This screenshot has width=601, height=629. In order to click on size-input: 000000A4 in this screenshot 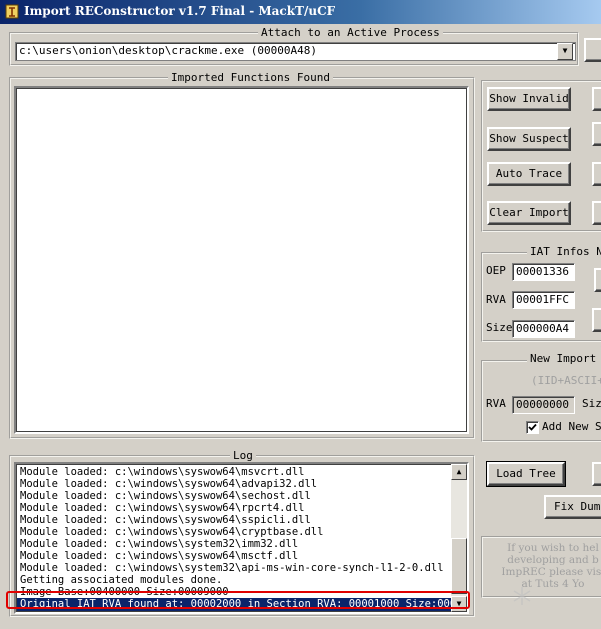, I will do `click(543, 329)`.